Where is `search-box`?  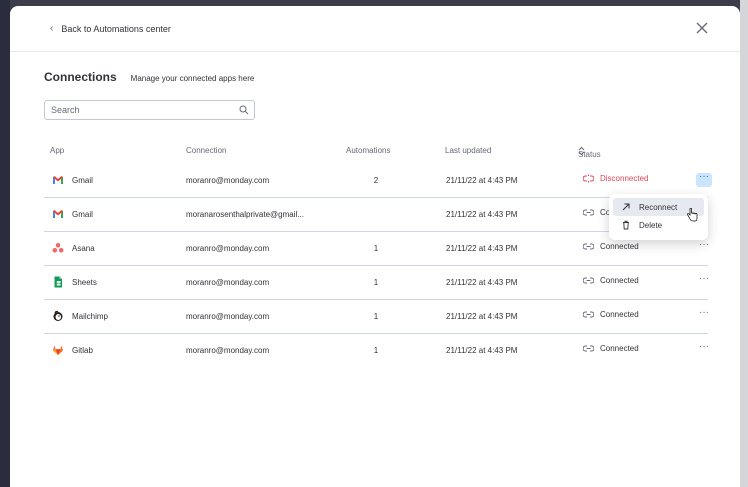 search-box is located at coordinates (149, 110).